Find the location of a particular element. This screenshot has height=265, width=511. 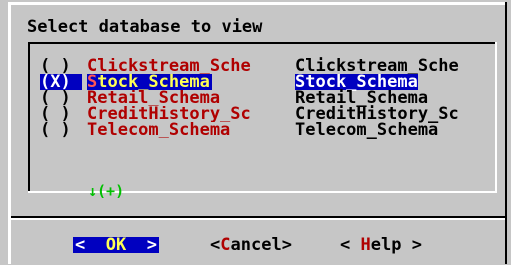

cancel-hotkey: C is located at coordinates (225, 245).